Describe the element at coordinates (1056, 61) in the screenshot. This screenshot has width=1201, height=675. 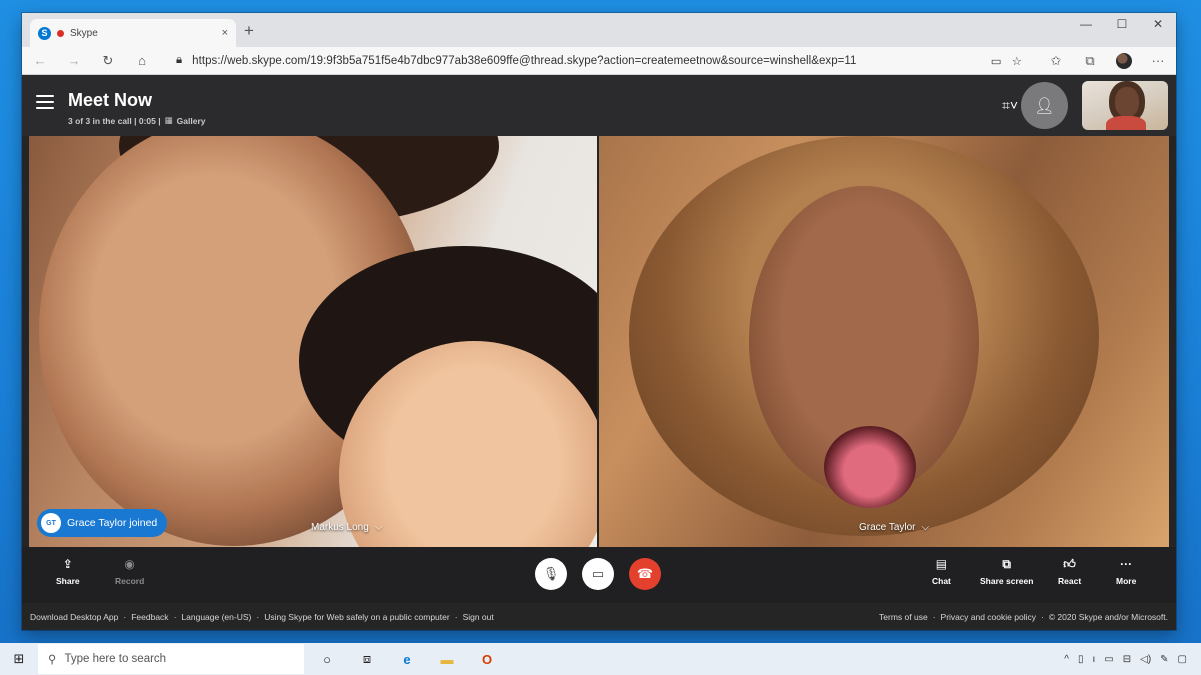
I see `favorites-icon: ✩` at that location.